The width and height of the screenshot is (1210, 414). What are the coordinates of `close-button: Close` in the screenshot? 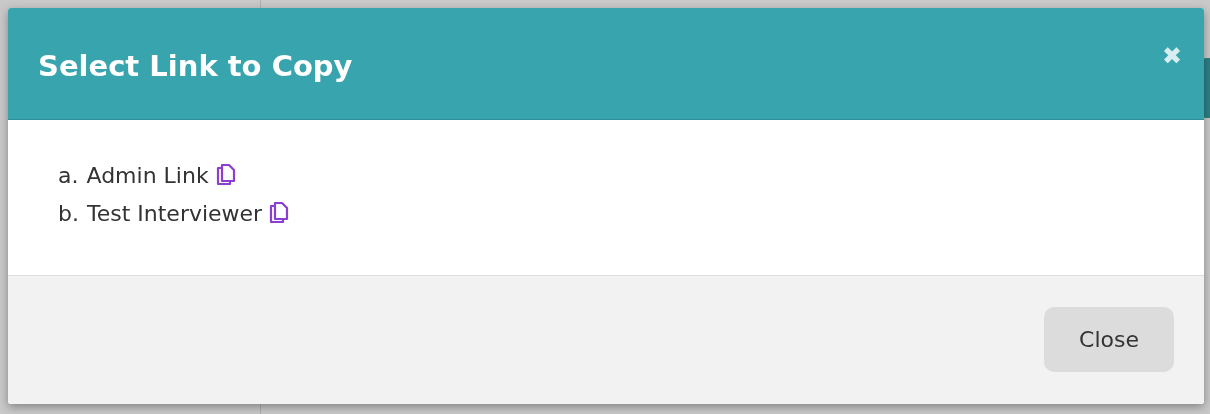 It's located at (1109, 339).